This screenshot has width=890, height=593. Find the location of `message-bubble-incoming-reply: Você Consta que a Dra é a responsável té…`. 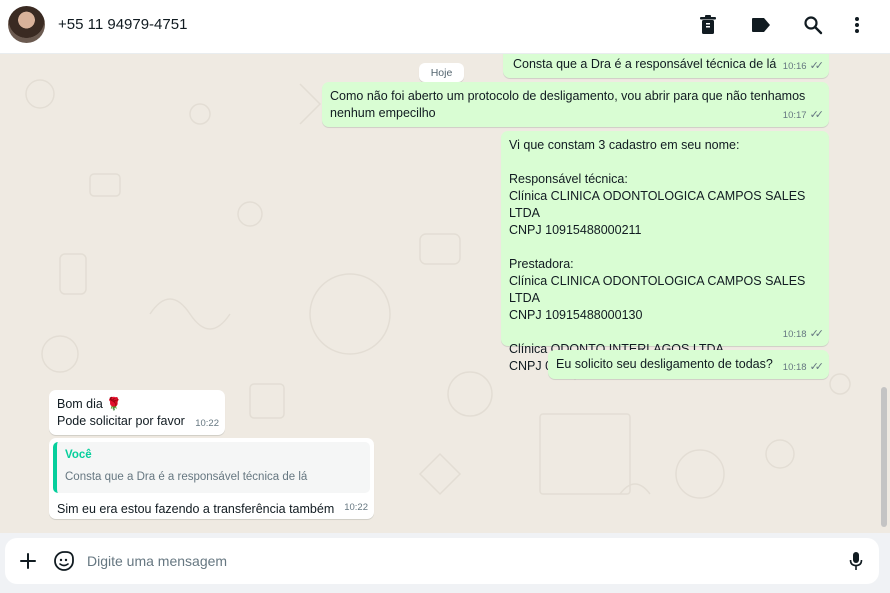

message-bubble-incoming-reply: Você Consta que a Dra é a responsável té… is located at coordinates (211, 478).